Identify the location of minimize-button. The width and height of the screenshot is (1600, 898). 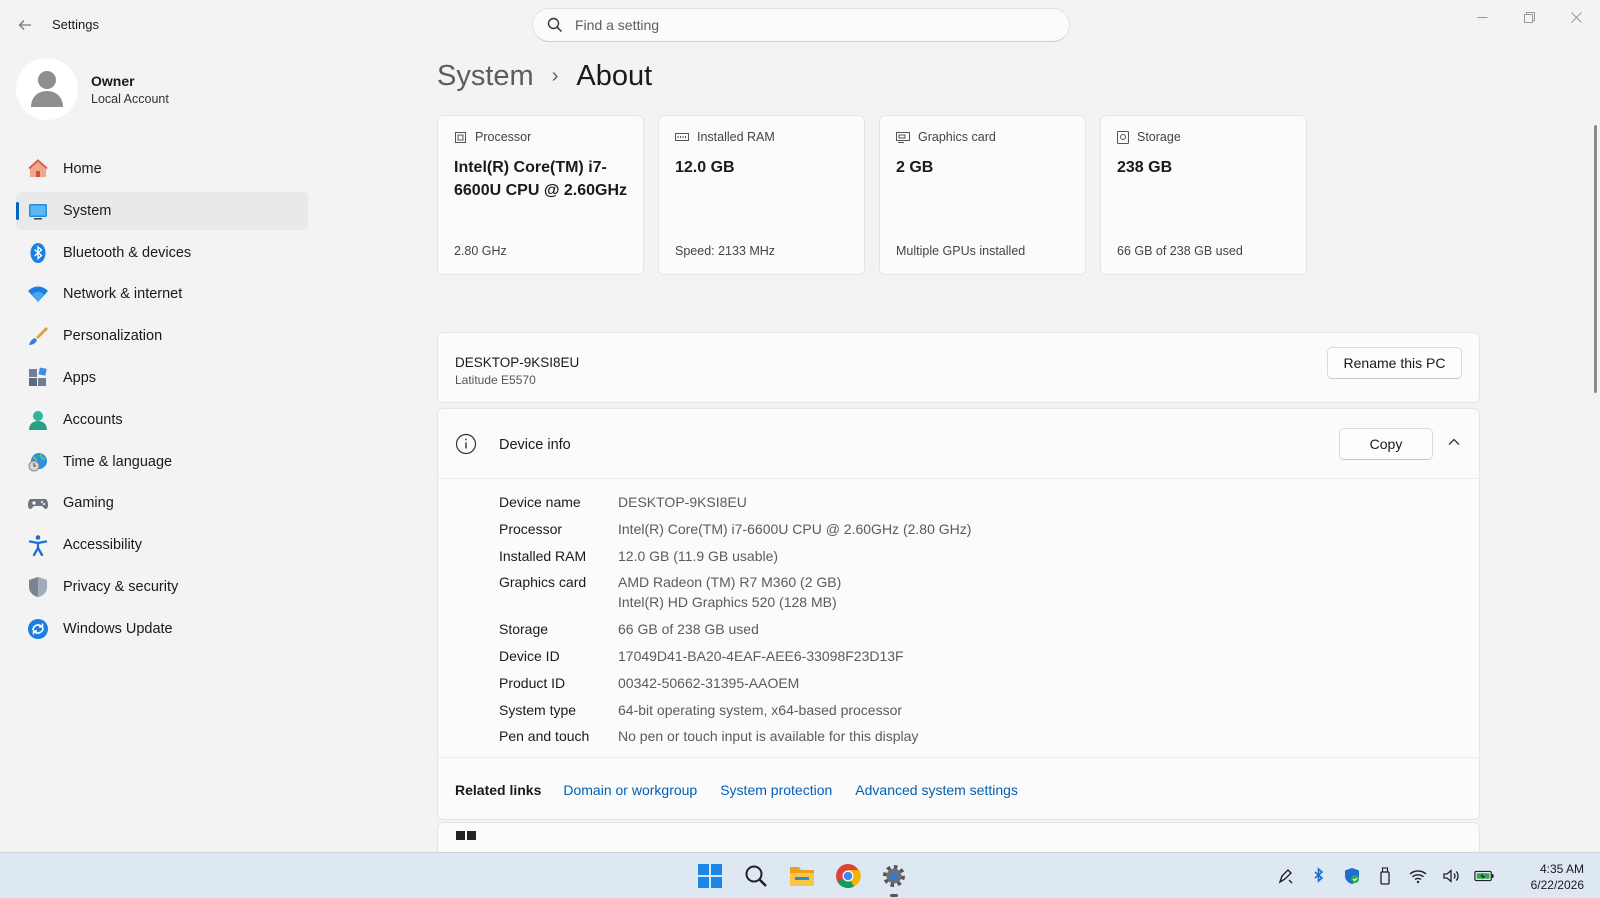
(1482, 17).